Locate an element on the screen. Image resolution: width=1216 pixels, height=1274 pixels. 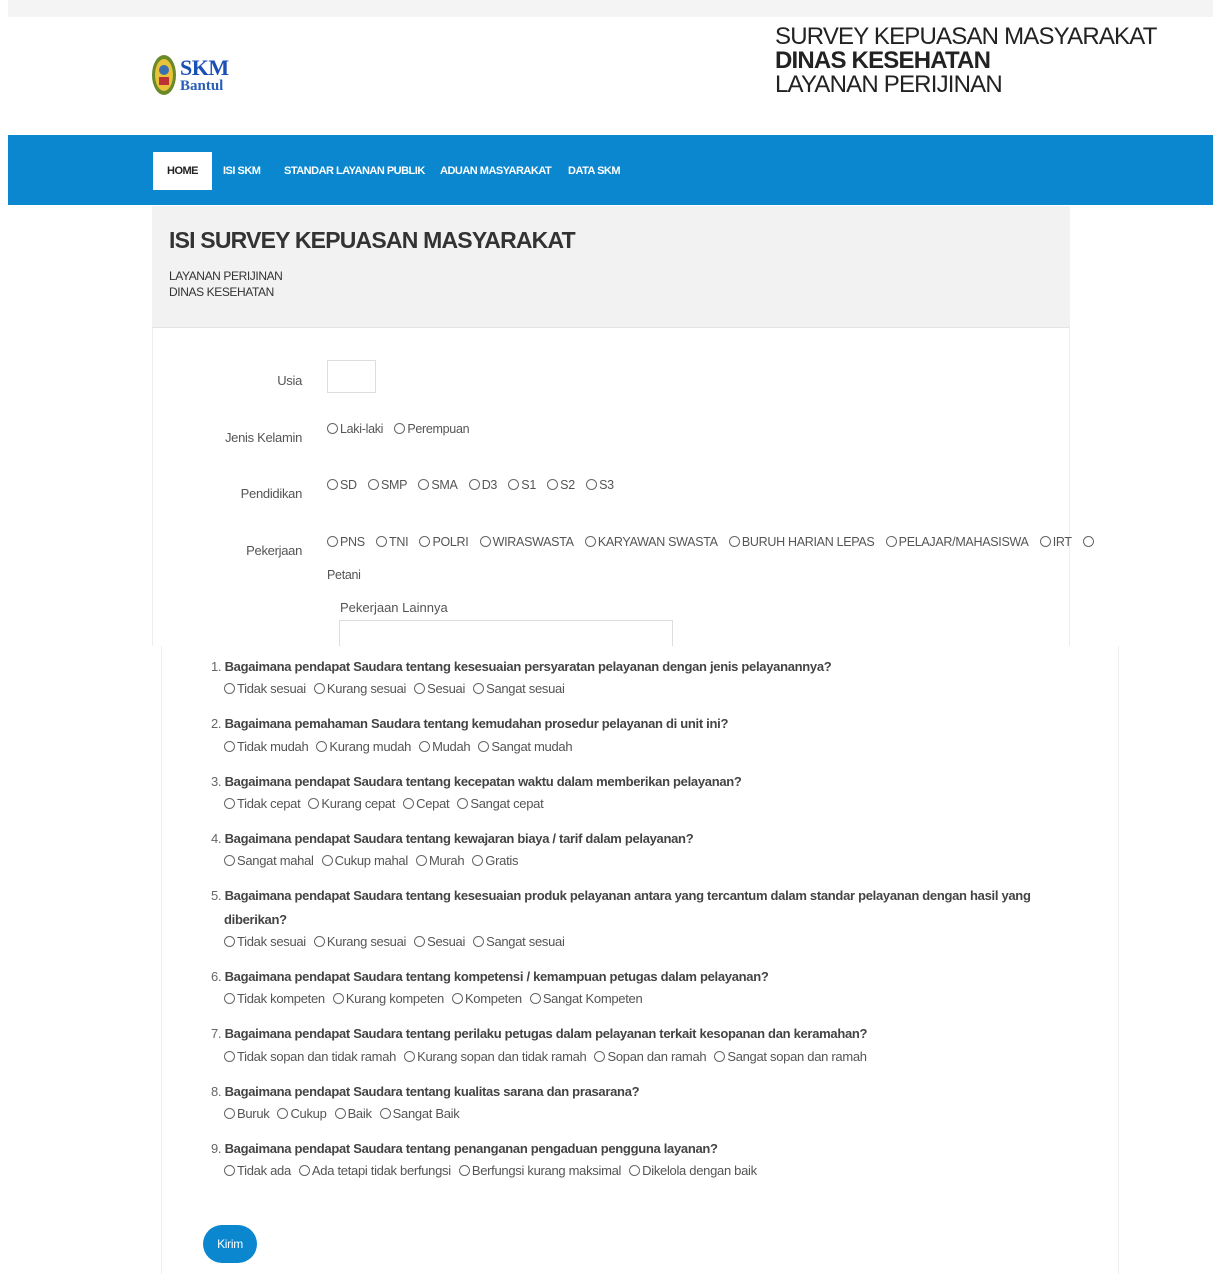
answer-radio: Kurang sopan dan tidak ramah is located at coordinates (495, 1056).